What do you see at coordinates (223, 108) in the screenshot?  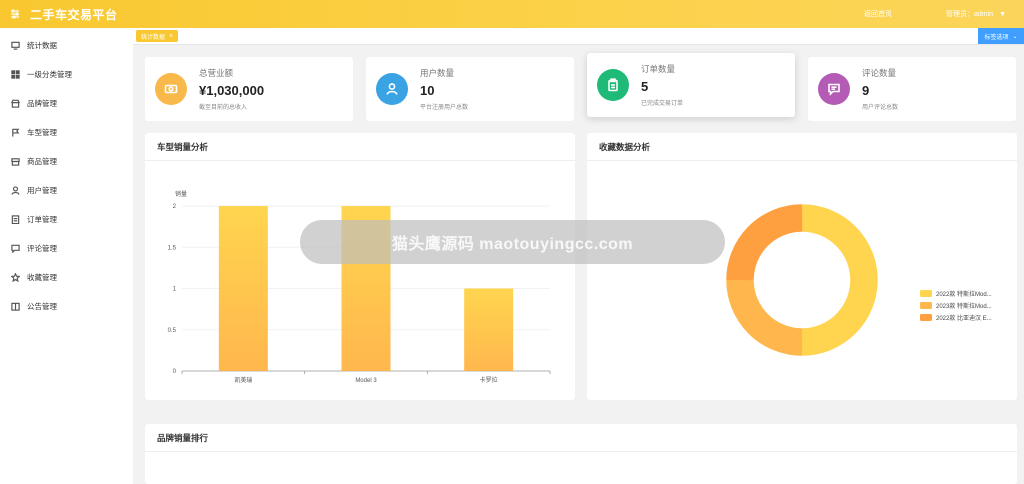 I see `stat-subtitle: 截至目前的总收入` at bounding box center [223, 108].